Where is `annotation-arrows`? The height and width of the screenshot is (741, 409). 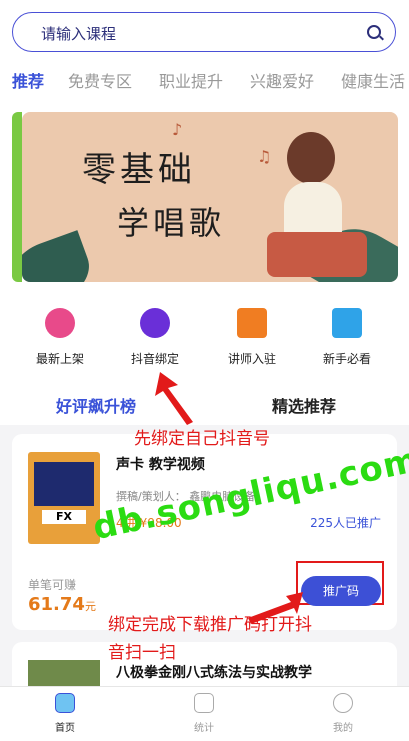
annotation-arrows is located at coordinates (229, 498).